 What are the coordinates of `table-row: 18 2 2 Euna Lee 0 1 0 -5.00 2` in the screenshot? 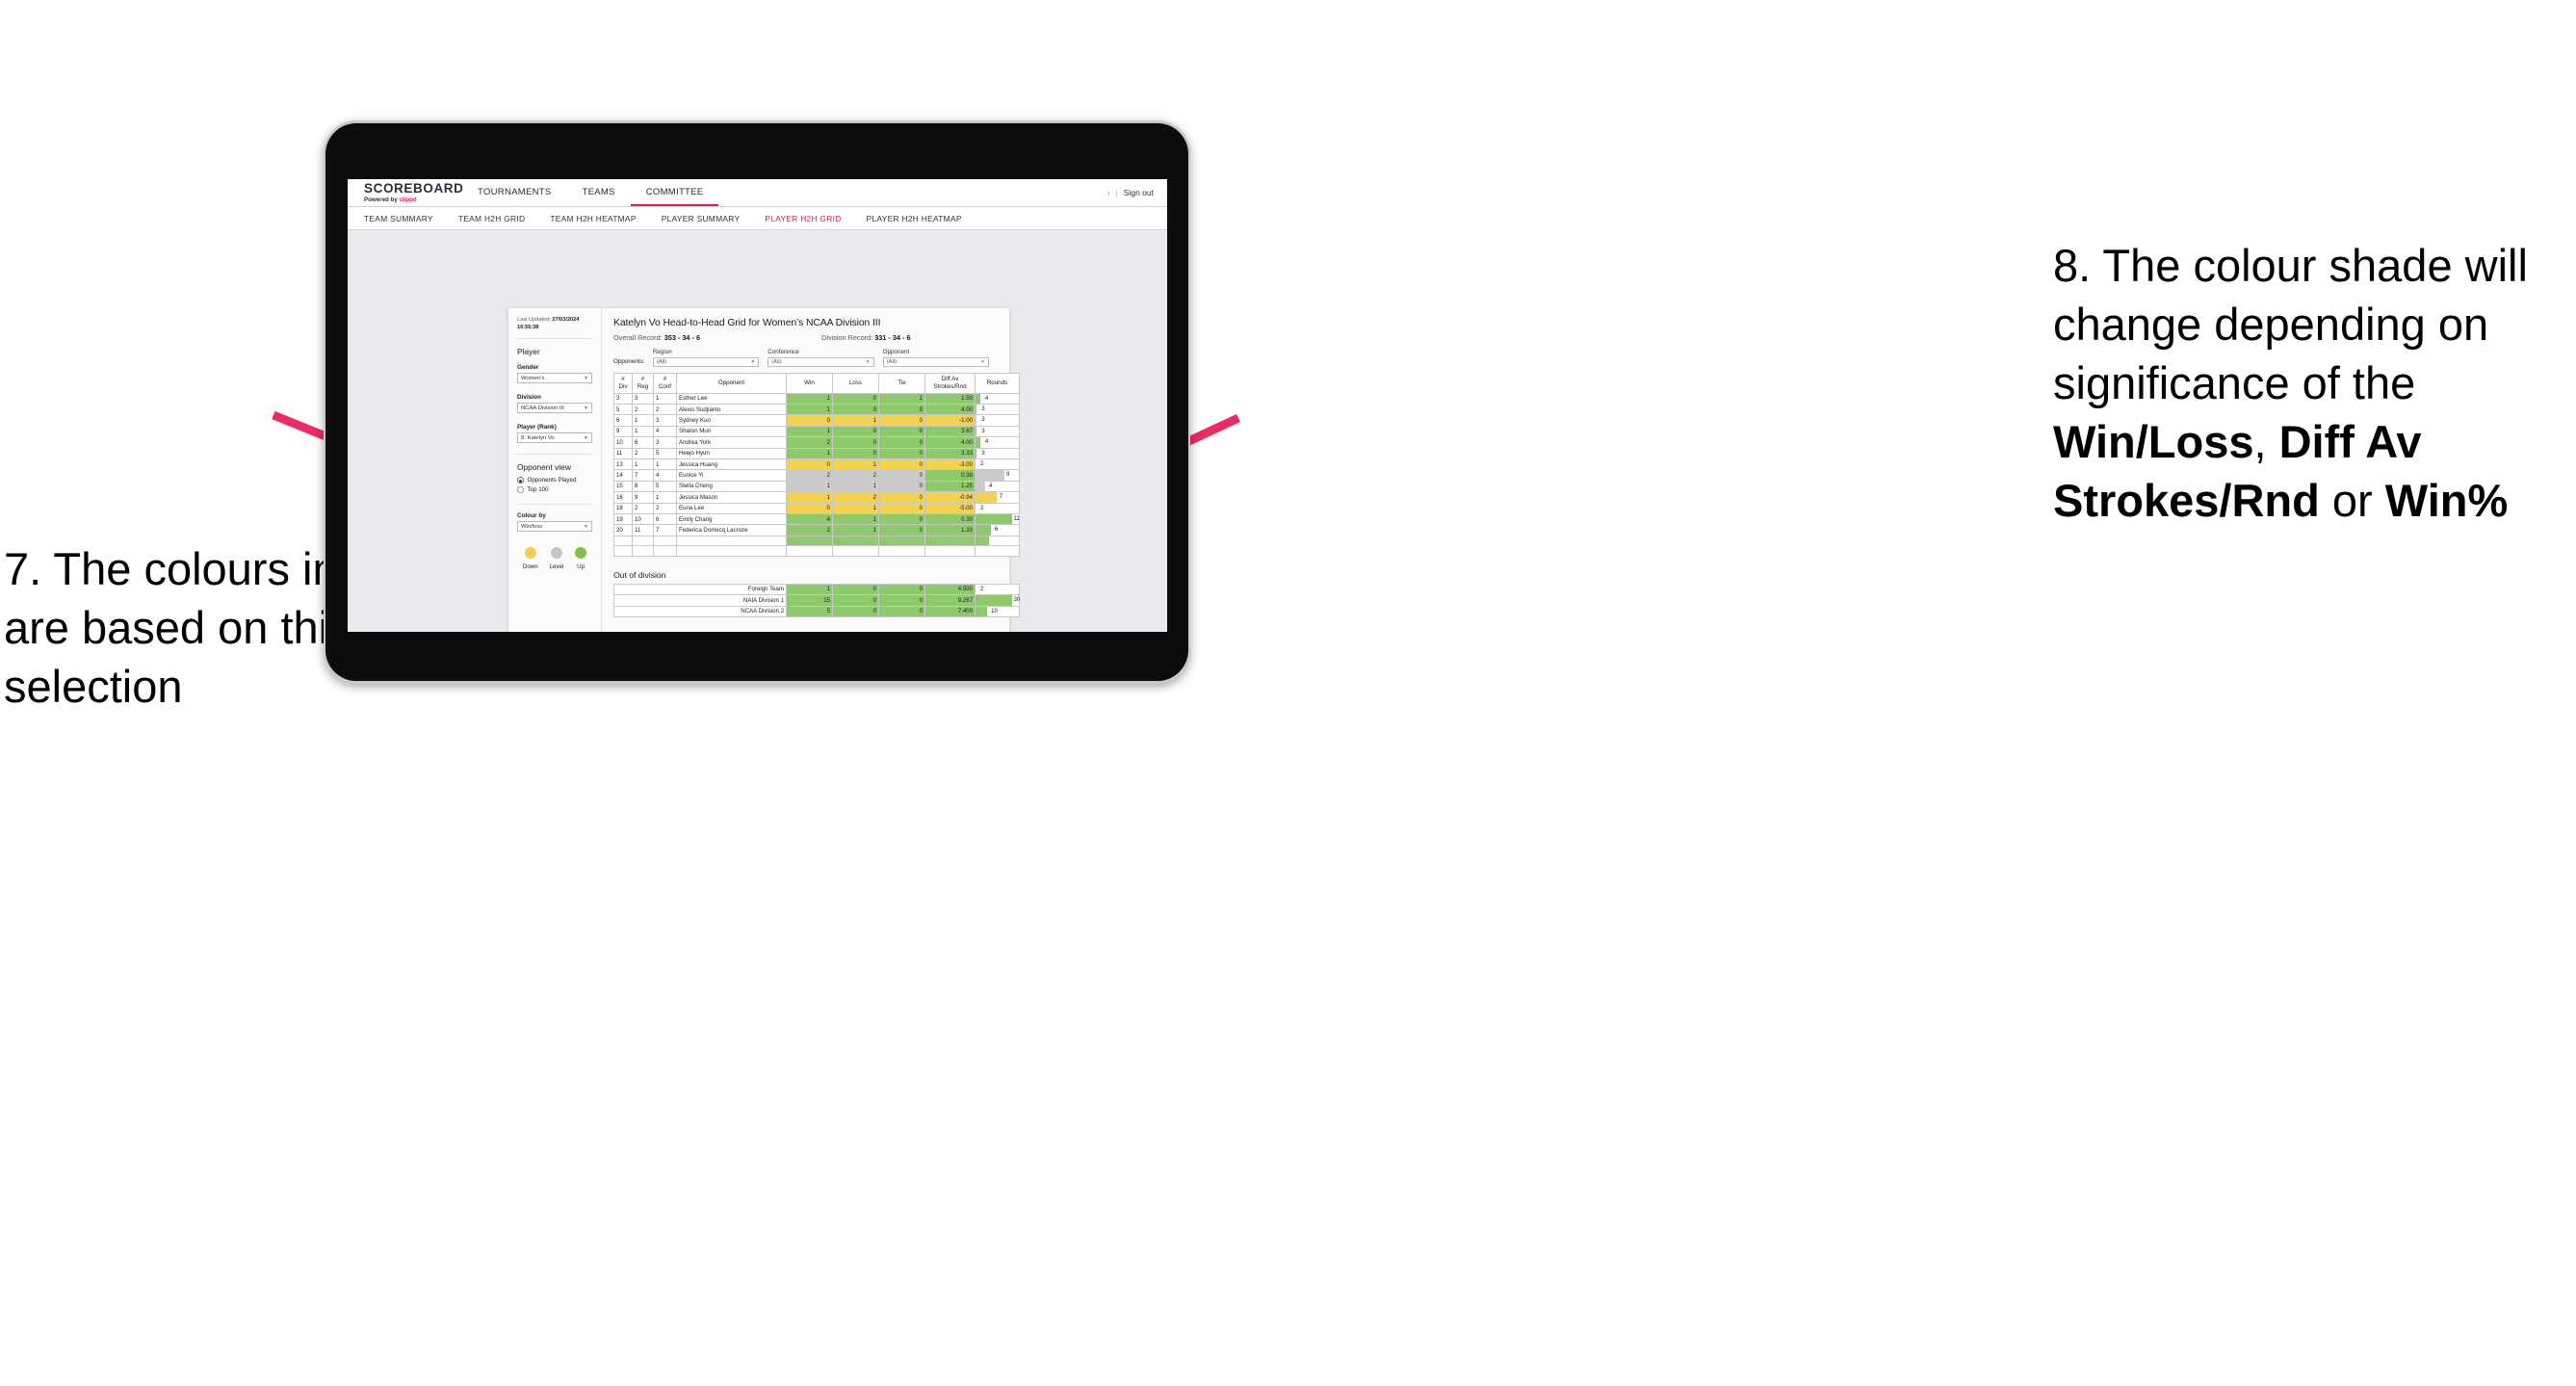 It's located at (816, 508).